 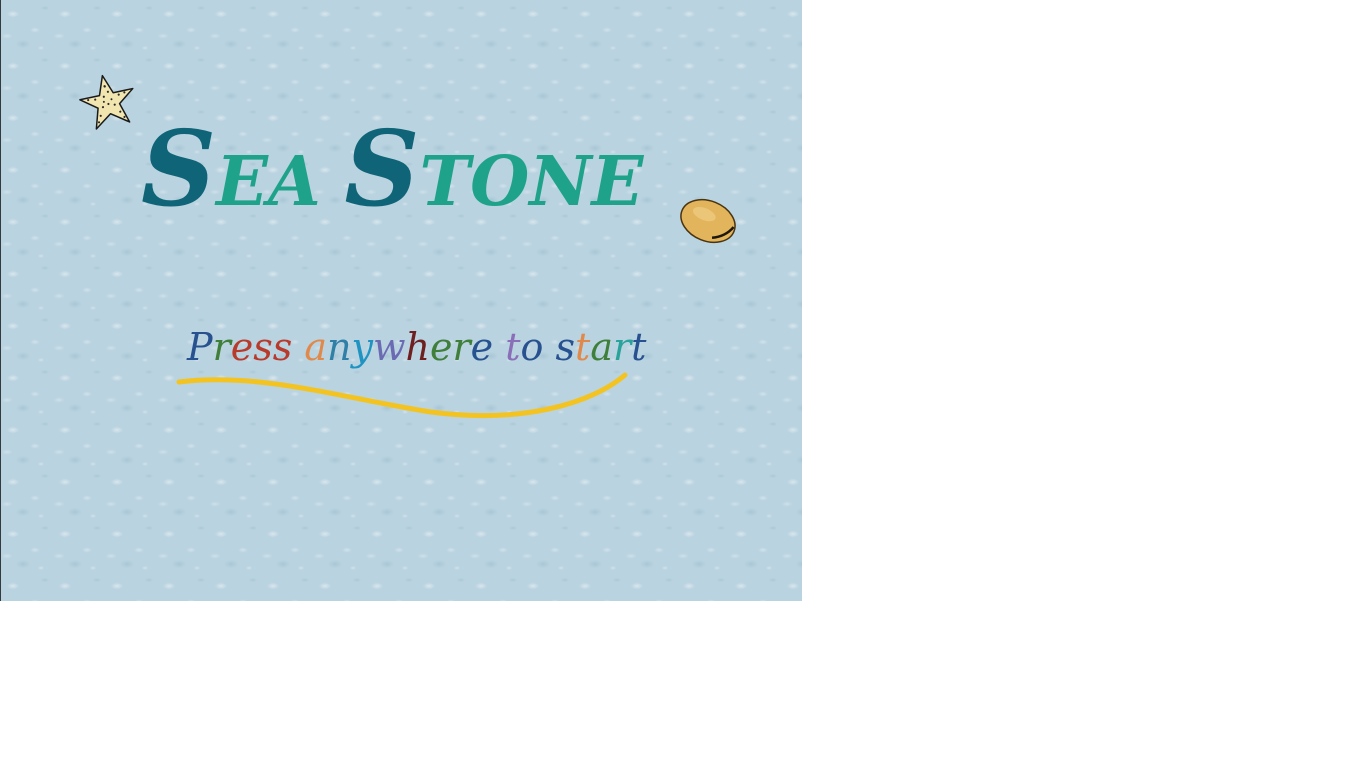 I want to click on starfish-icon, so click(x=106, y=102).